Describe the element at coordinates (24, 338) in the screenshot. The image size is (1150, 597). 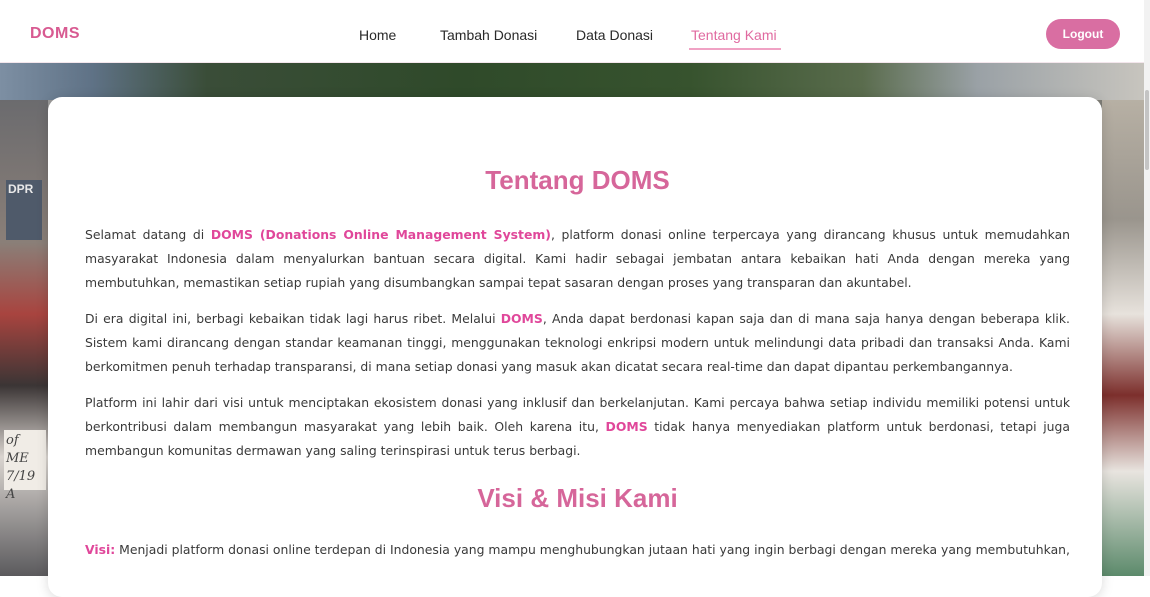
I see `background-left-crowd` at that location.